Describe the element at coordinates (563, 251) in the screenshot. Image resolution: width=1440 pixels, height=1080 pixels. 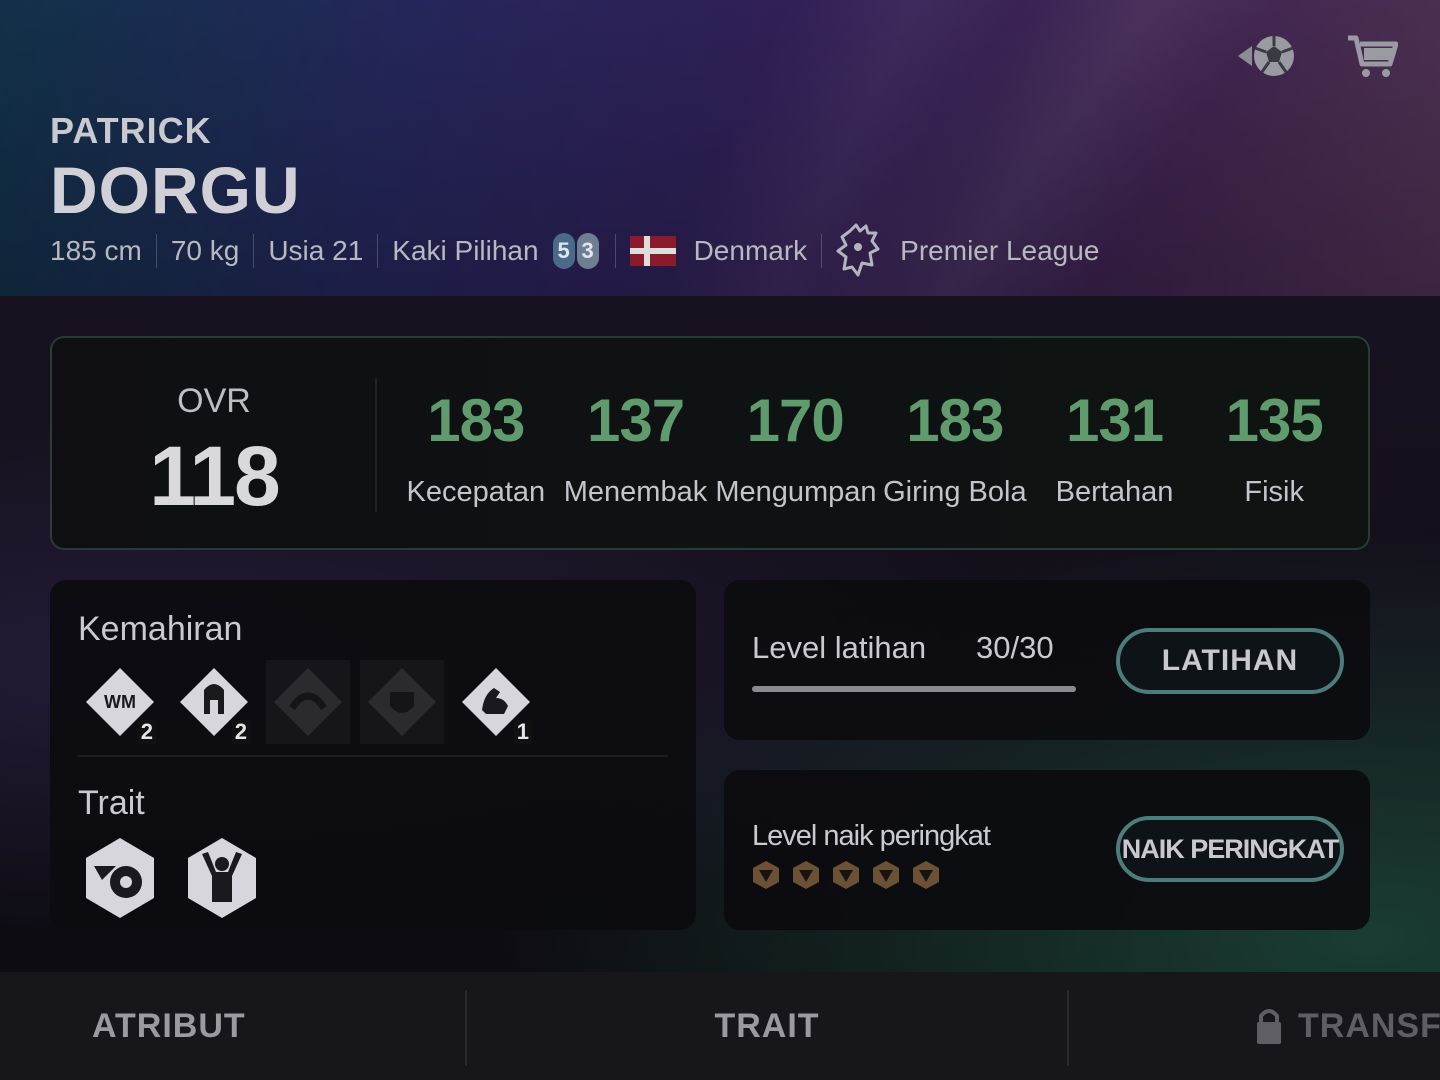
I see `foot-left-value: 5` at that location.